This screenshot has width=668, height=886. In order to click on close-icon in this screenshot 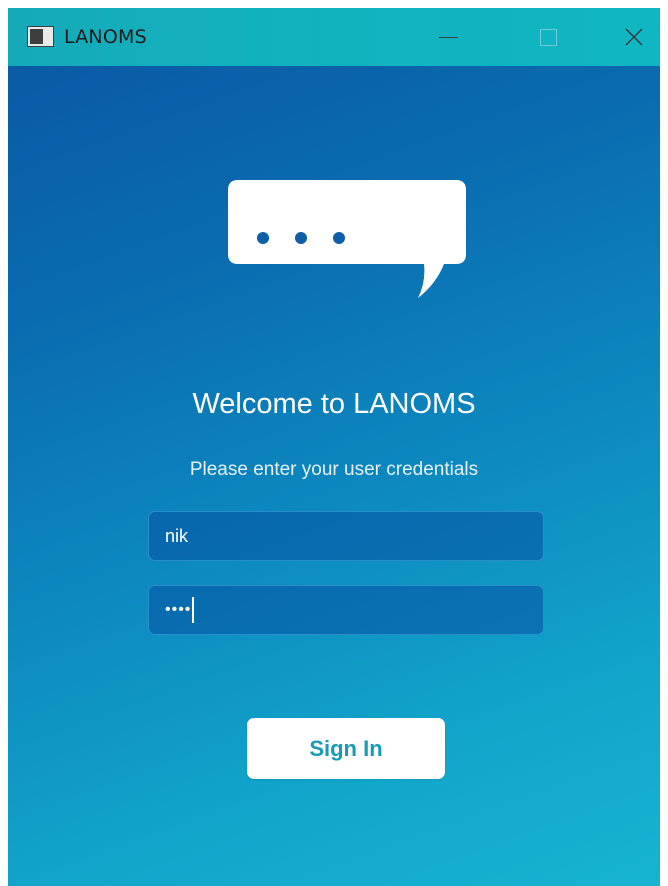, I will do `click(634, 37)`.